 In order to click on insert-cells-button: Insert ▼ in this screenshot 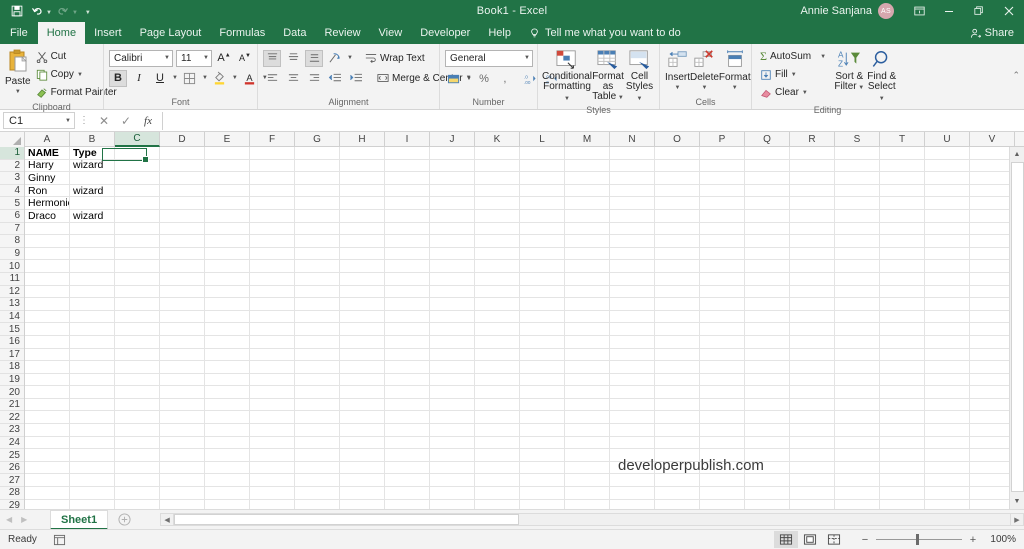, I will do `click(677, 70)`.